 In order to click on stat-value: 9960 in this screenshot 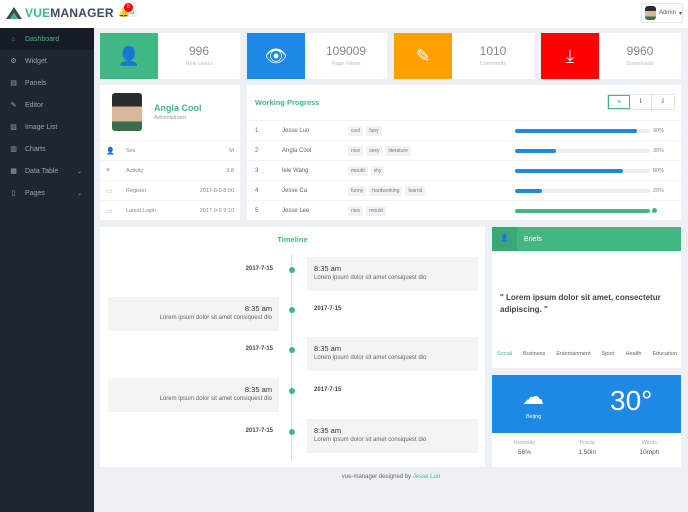, I will do `click(640, 51)`.